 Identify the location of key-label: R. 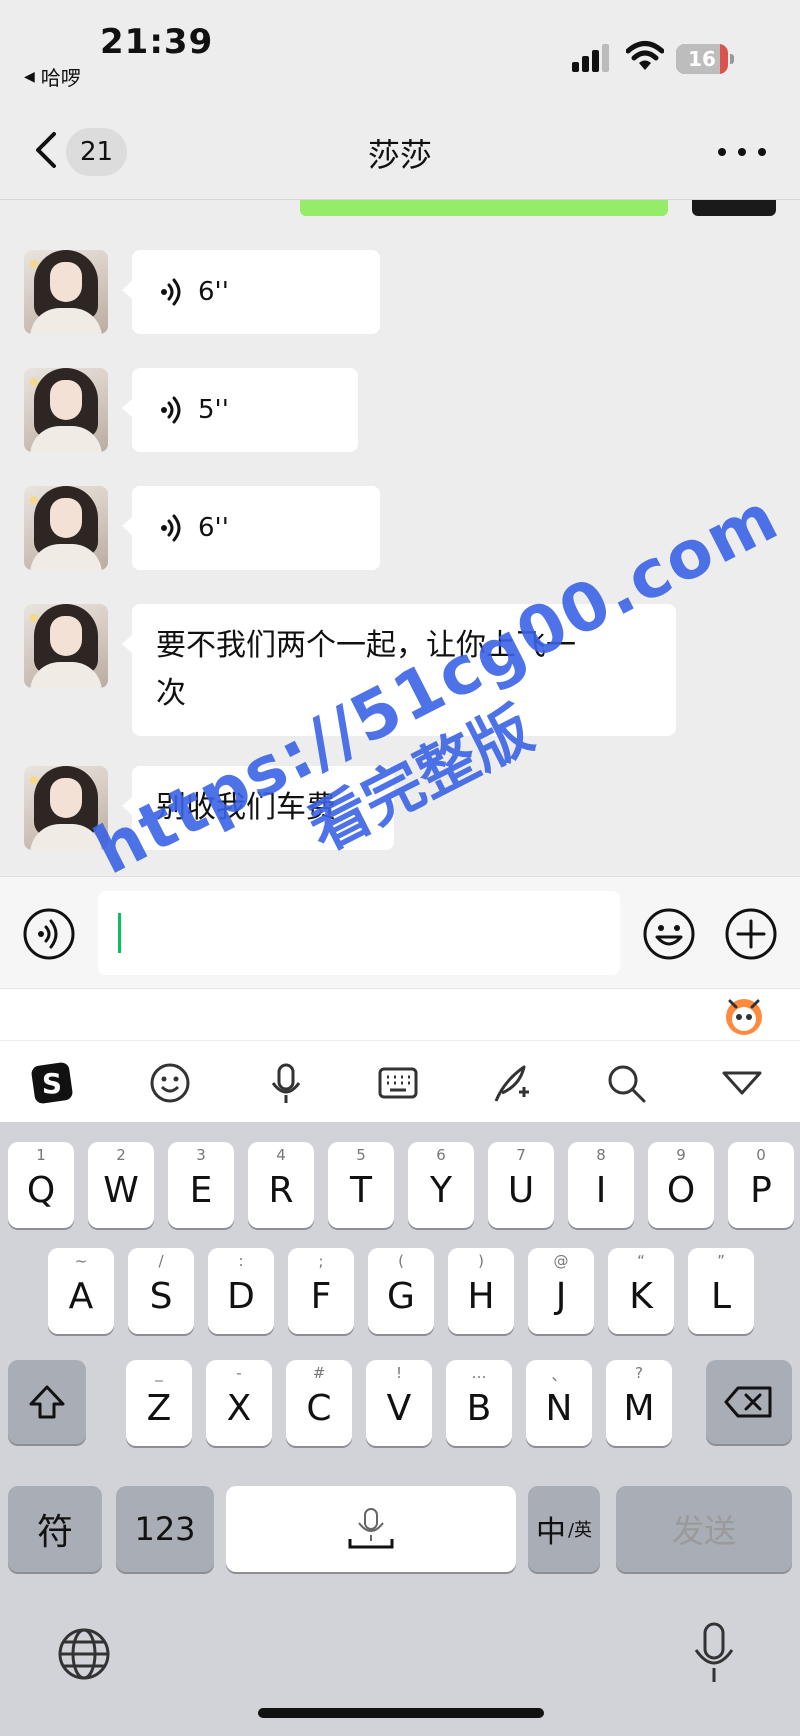
(281, 1190).